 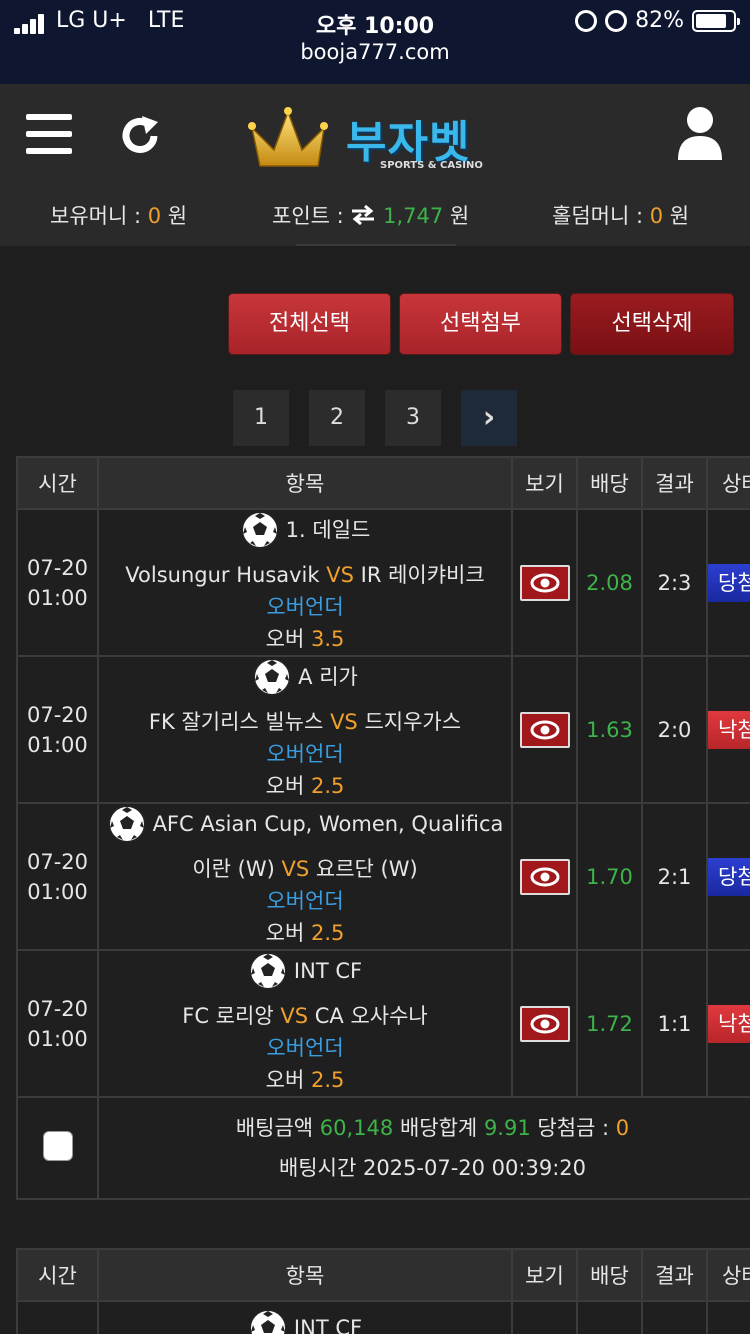 What do you see at coordinates (609, 729) in the screenshot?
I see `odds-value: 1.63` at bounding box center [609, 729].